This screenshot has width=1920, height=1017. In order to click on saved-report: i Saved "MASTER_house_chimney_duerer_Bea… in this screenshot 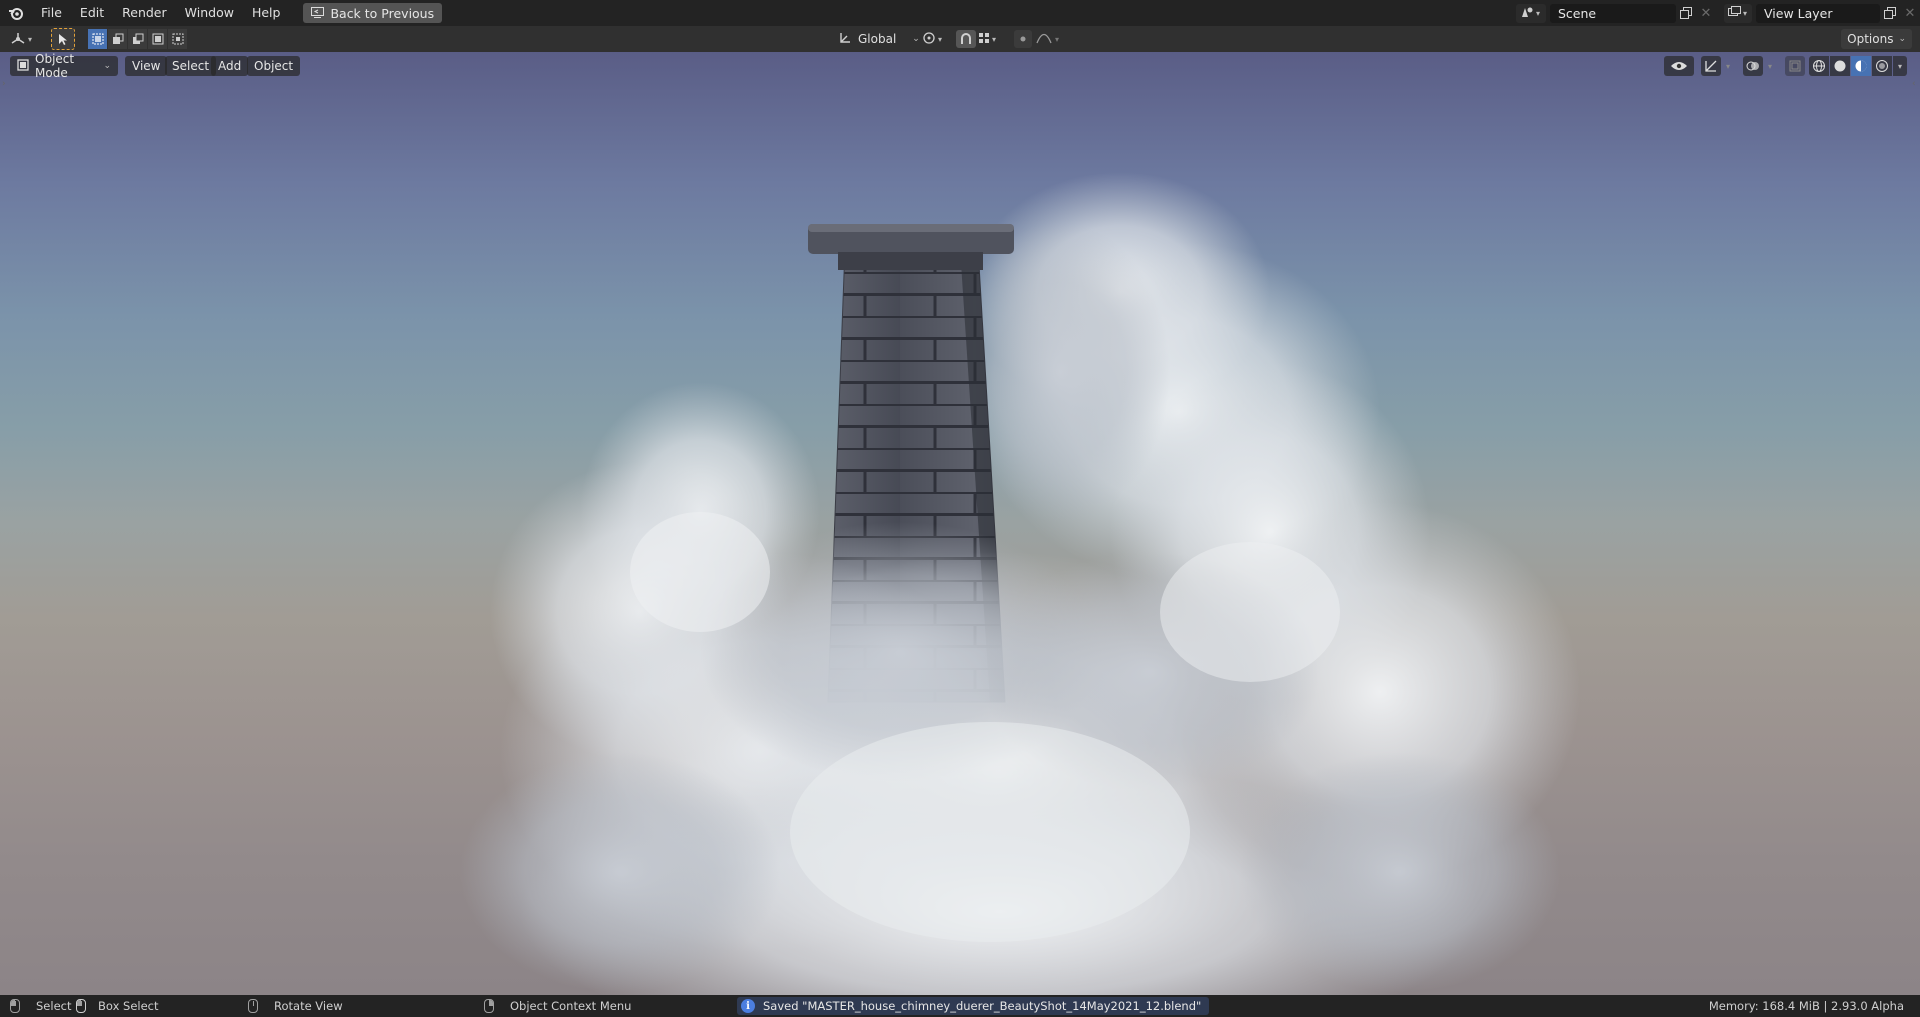, I will do `click(973, 1006)`.